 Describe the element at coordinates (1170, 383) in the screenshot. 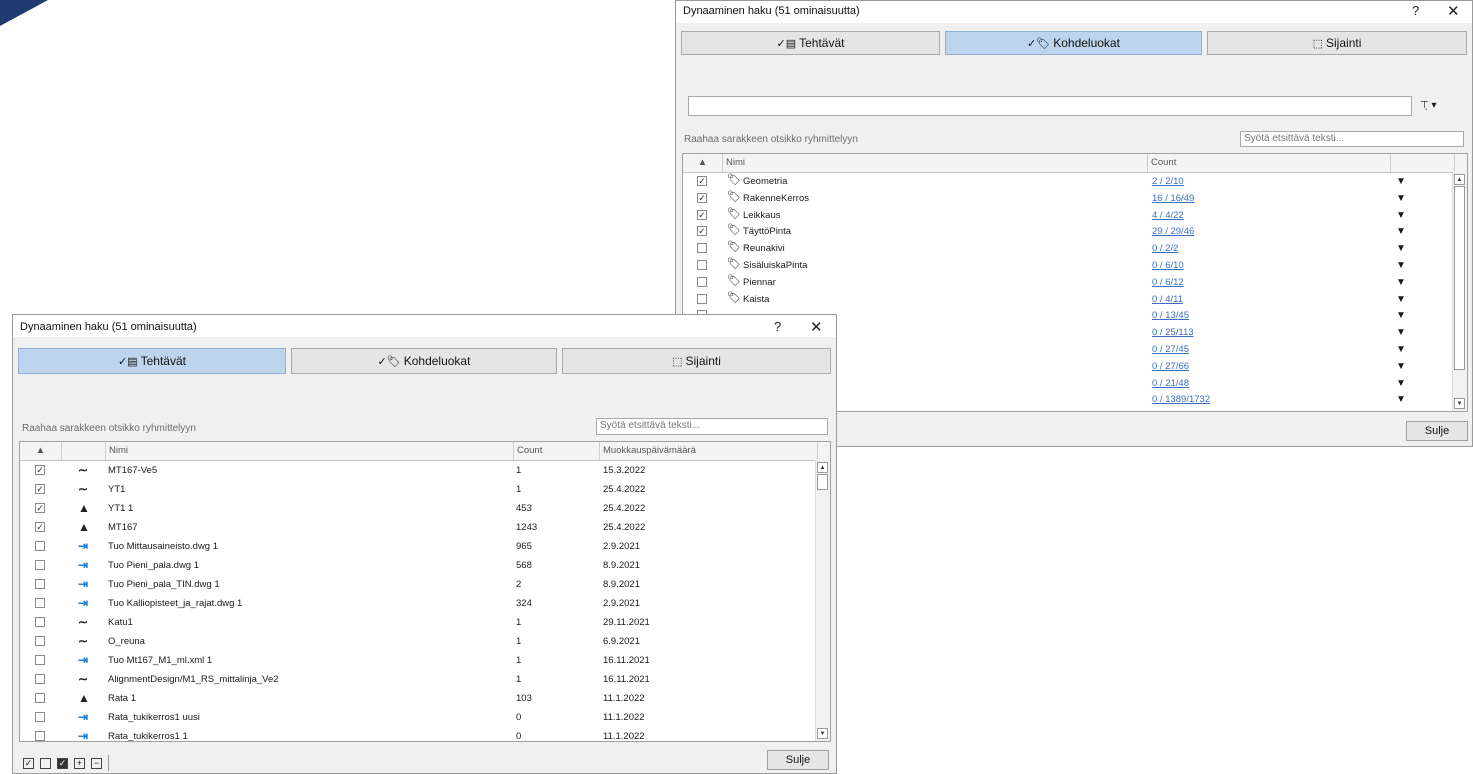

I see `count-link: 0 / 21/48` at that location.